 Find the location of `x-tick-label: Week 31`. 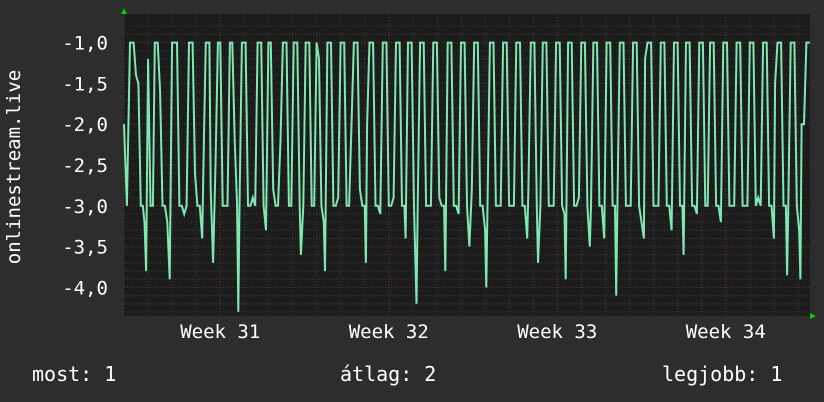

x-tick-label: Week 31 is located at coordinates (220, 332).